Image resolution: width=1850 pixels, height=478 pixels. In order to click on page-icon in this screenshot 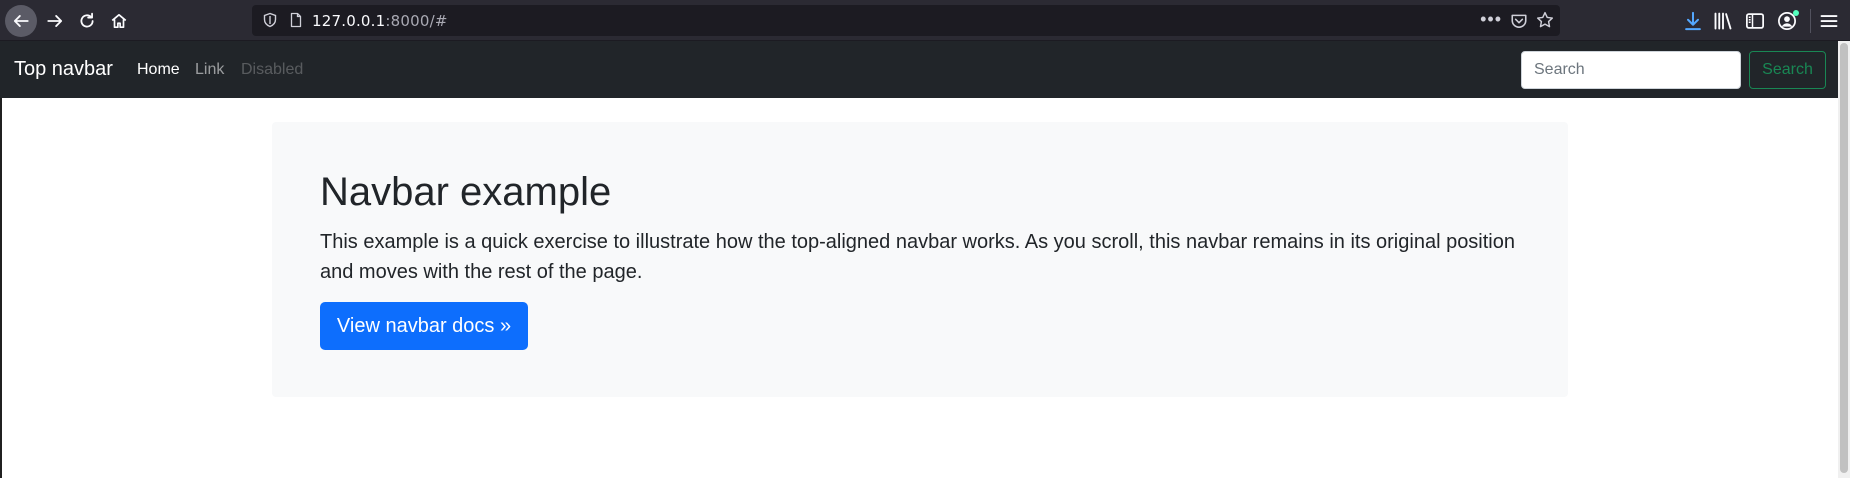, I will do `click(296, 20)`.